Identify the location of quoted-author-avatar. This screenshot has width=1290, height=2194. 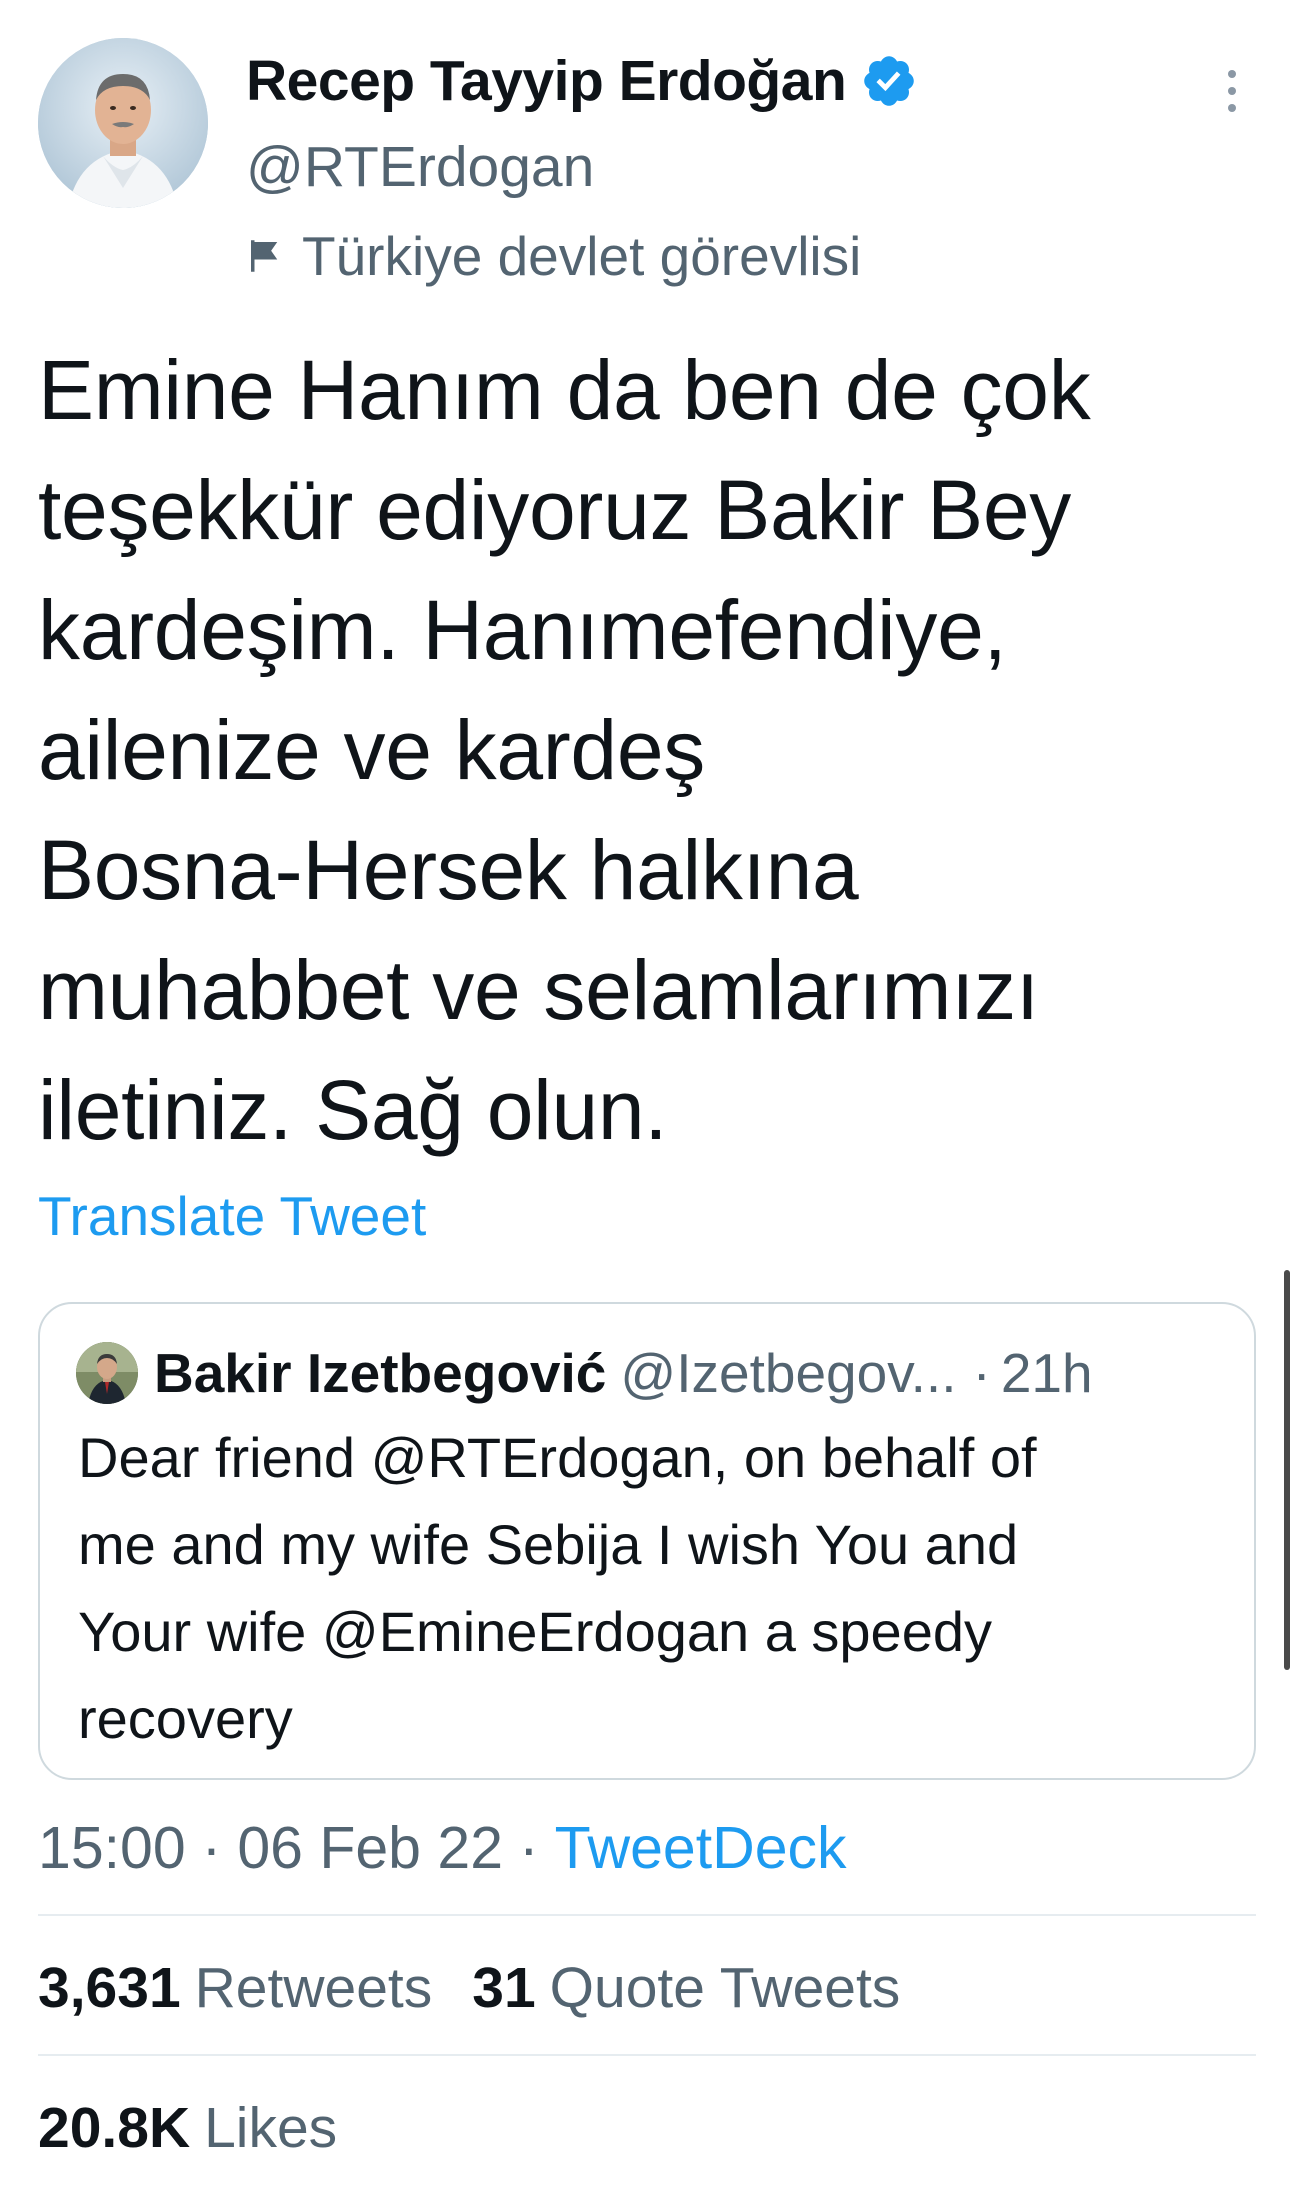
(107, 1373).